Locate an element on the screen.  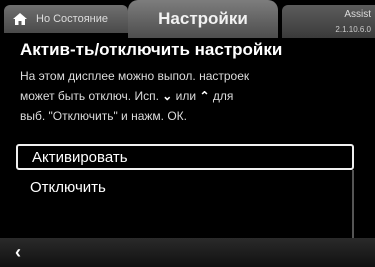
desc-line-2: может быть отключ. Исп. ⌄ или ⌃ для is located at coordinates (190, 96).